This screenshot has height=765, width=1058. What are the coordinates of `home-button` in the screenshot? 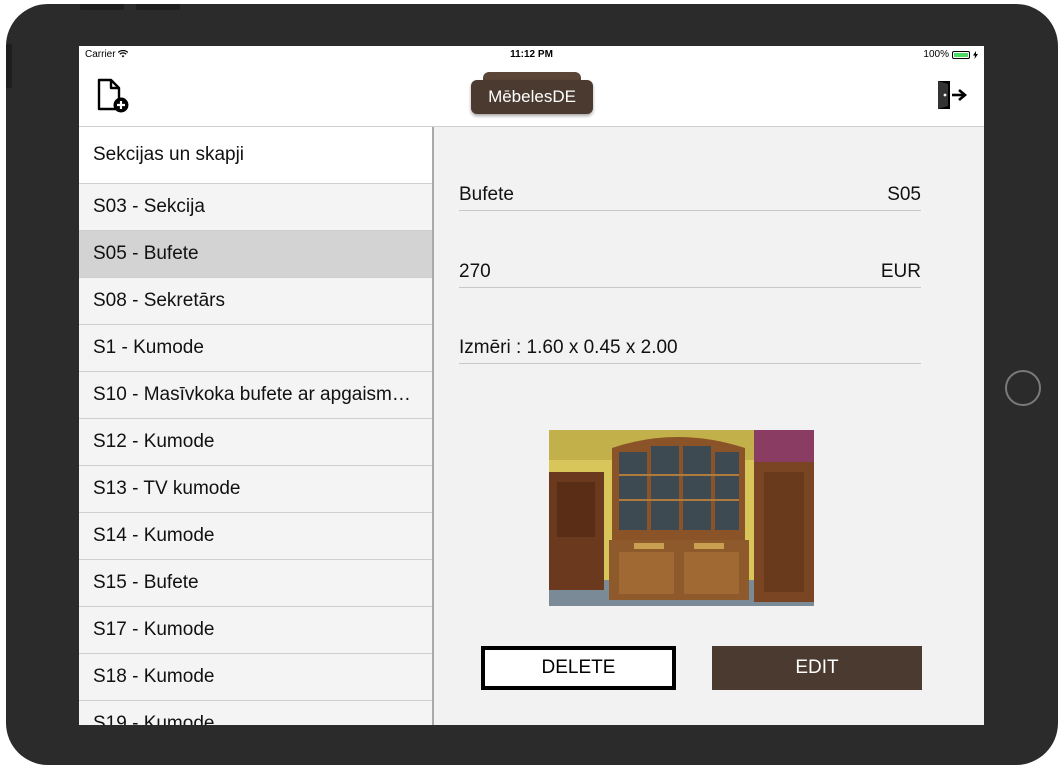 It's located at (1023, 388).